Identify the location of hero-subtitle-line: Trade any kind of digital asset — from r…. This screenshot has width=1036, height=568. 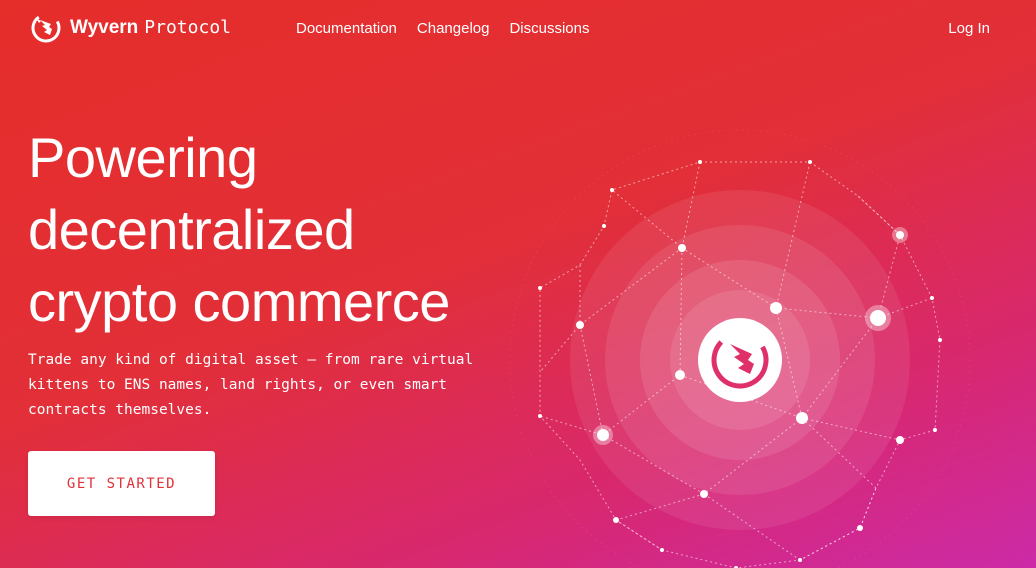
(251, 360).